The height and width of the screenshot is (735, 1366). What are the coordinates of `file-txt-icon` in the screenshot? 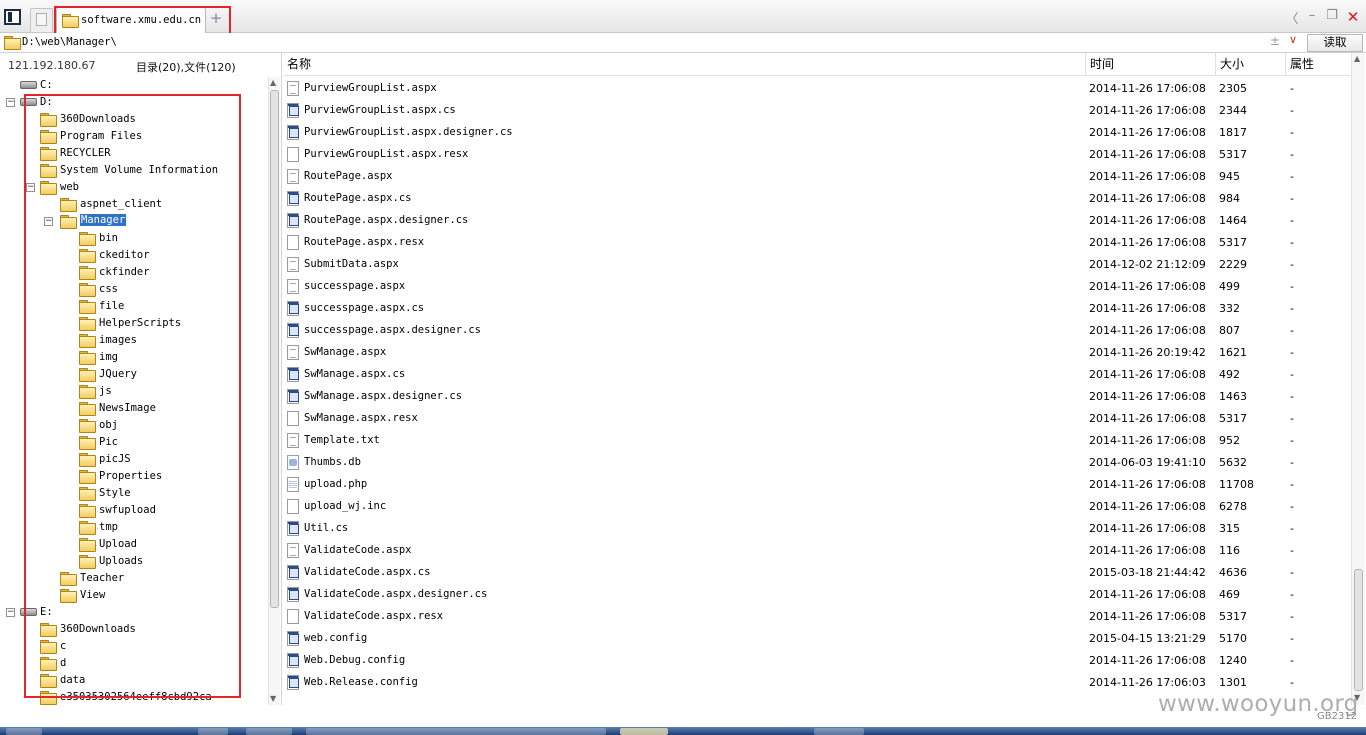 It's located at (293, 176).